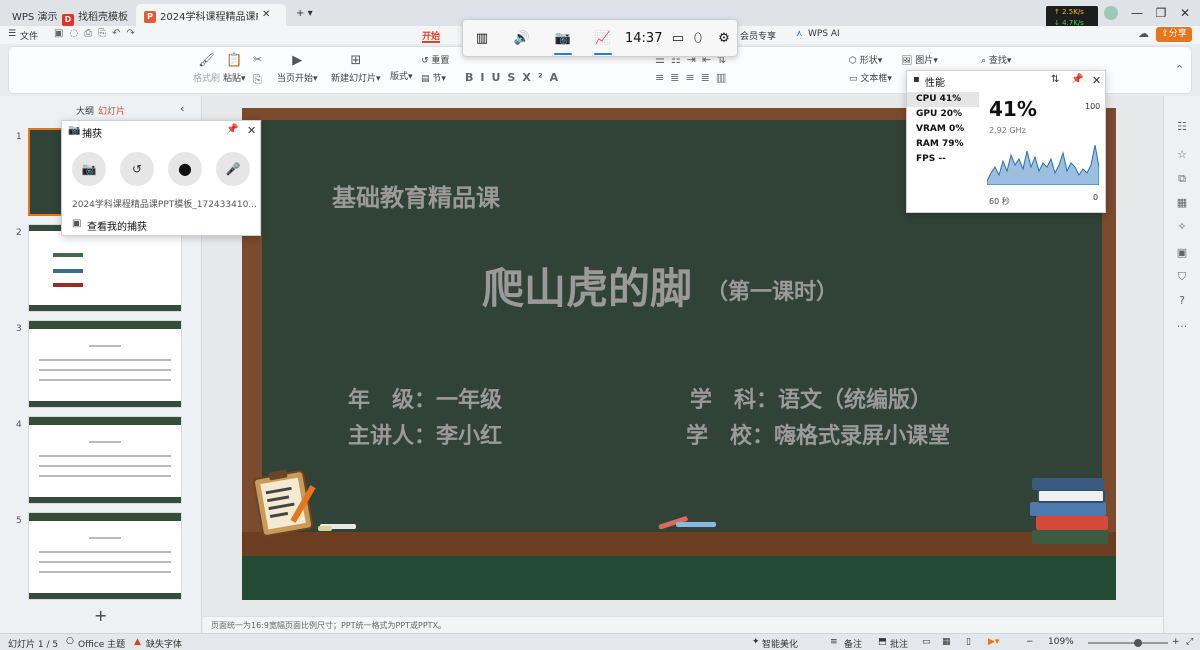  What do you see at coordinates (1182, 301) in the screenshot?
I see `help-icon: ?` at bounding box center [1182, 301].